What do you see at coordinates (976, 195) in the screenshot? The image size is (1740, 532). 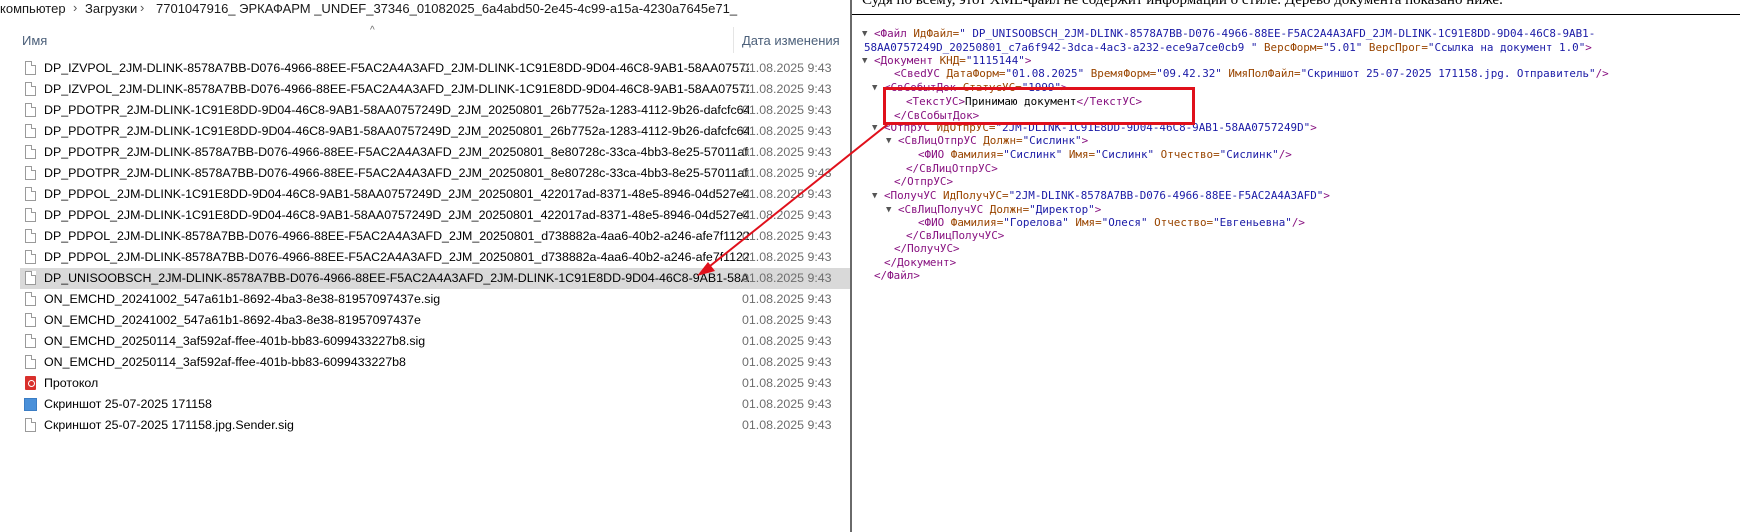 I see `xml-attr: ИдПолучУС=` at bounding box center [976, 195].